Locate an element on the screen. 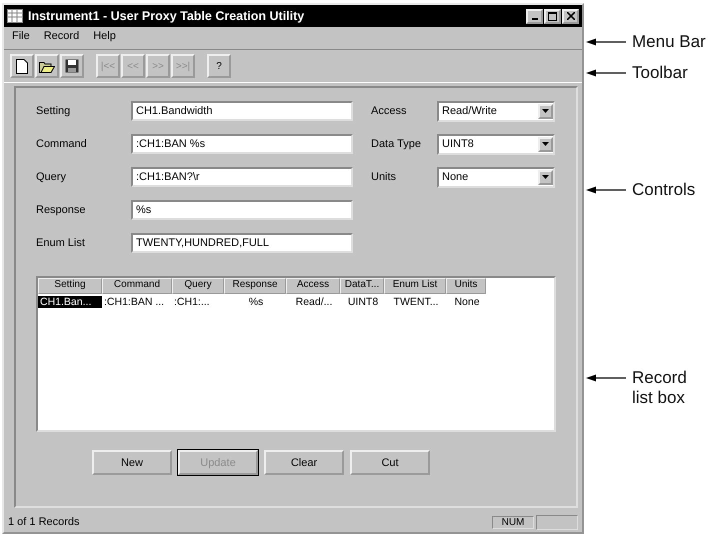 The width and height of the screenshot is (720, 536). num-lock-indicator: NUM is located at coordinates (513, 522).